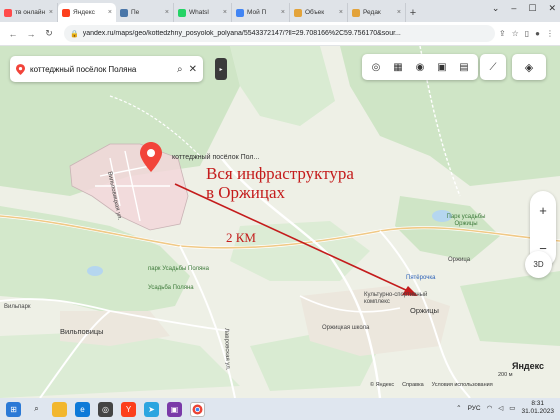  Describe the element at coordinates (420, 67) in the screenshot. I see `traffic-icon: ◉` at that location.